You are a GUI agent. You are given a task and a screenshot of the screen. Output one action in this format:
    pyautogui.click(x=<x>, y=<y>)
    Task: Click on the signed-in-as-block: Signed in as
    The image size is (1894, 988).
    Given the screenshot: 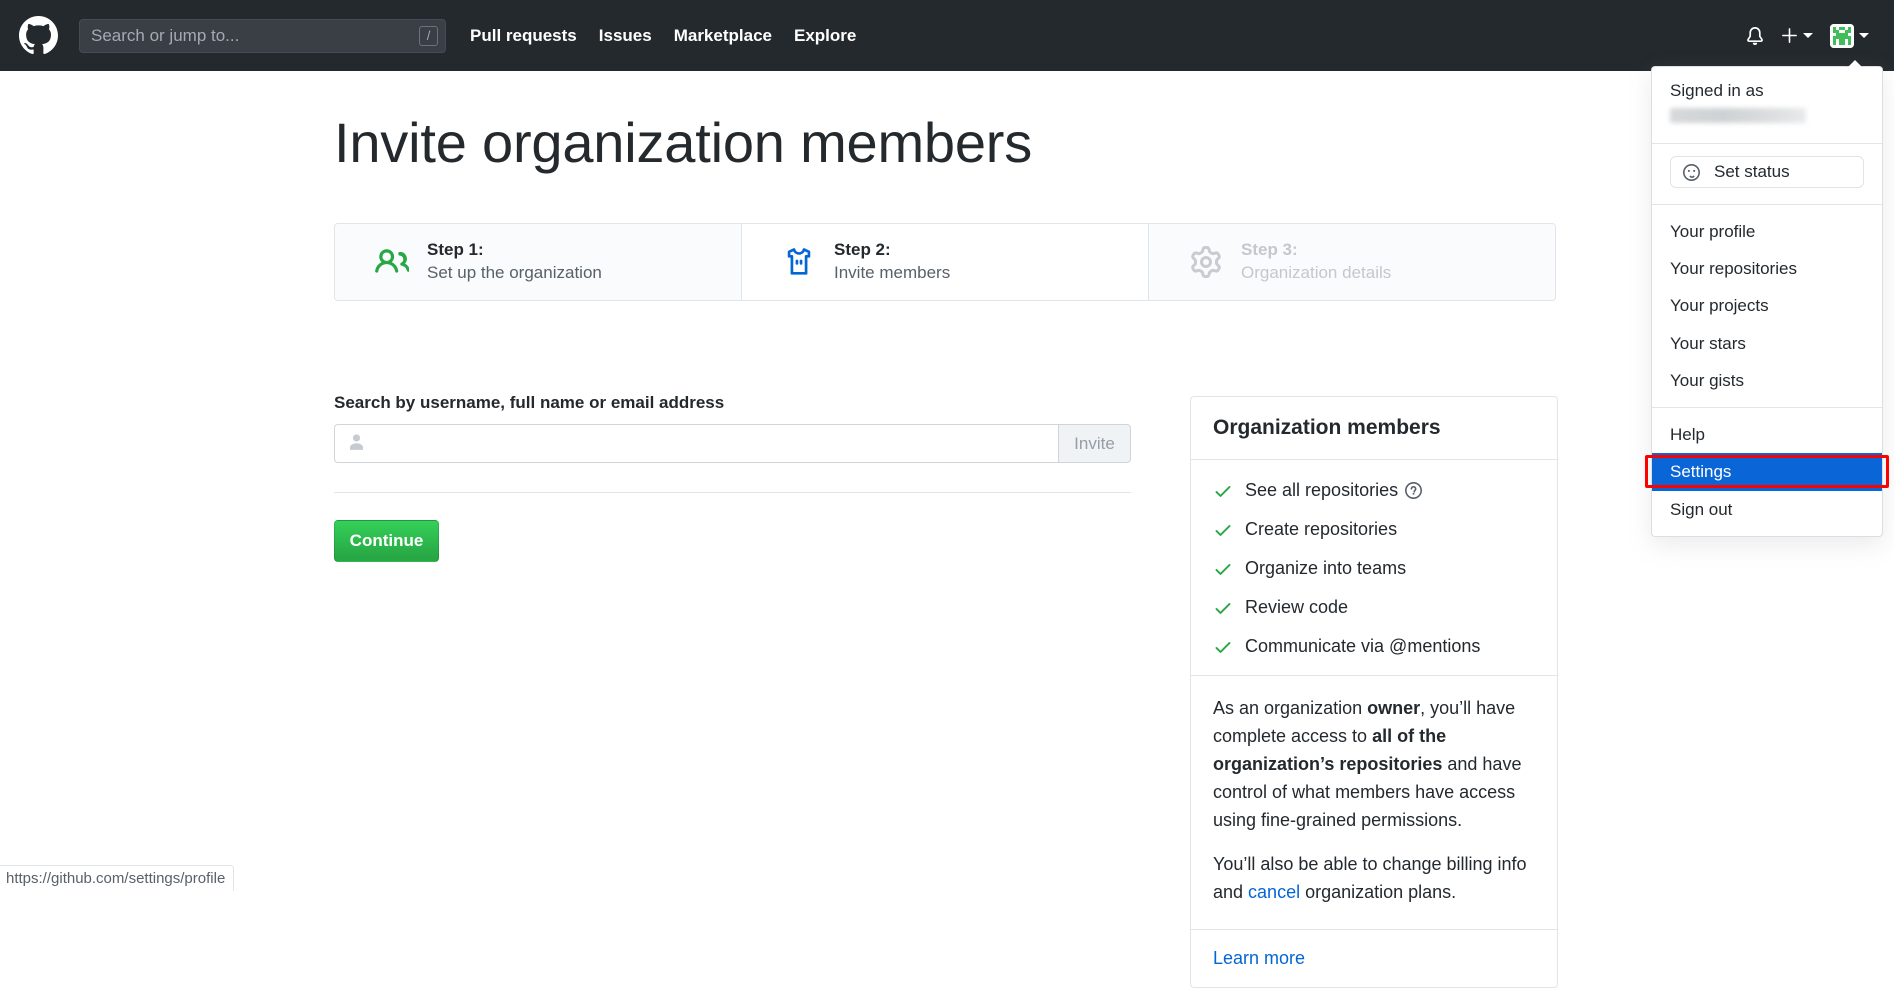 What is the action you would take?
    pyautogui.click(x=1767, y=105)
    